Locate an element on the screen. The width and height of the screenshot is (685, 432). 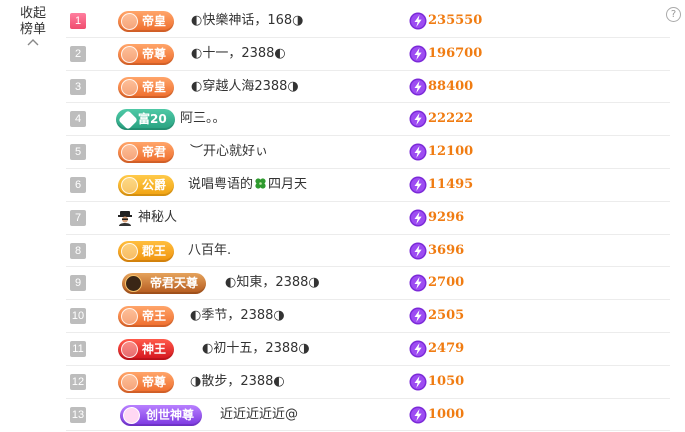
ranking-row: 7 神秘人 9296 is located at coordinates (368, 218).